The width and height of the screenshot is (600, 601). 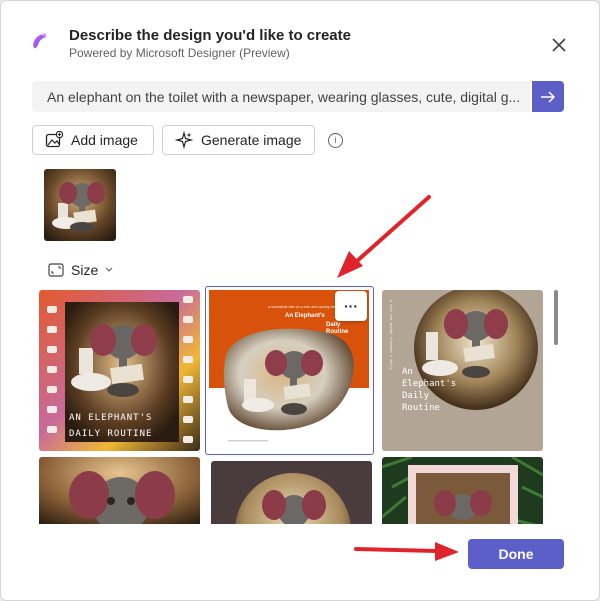 I want to click on uploaded-image-thumbnail, so click(x=80, y=205).